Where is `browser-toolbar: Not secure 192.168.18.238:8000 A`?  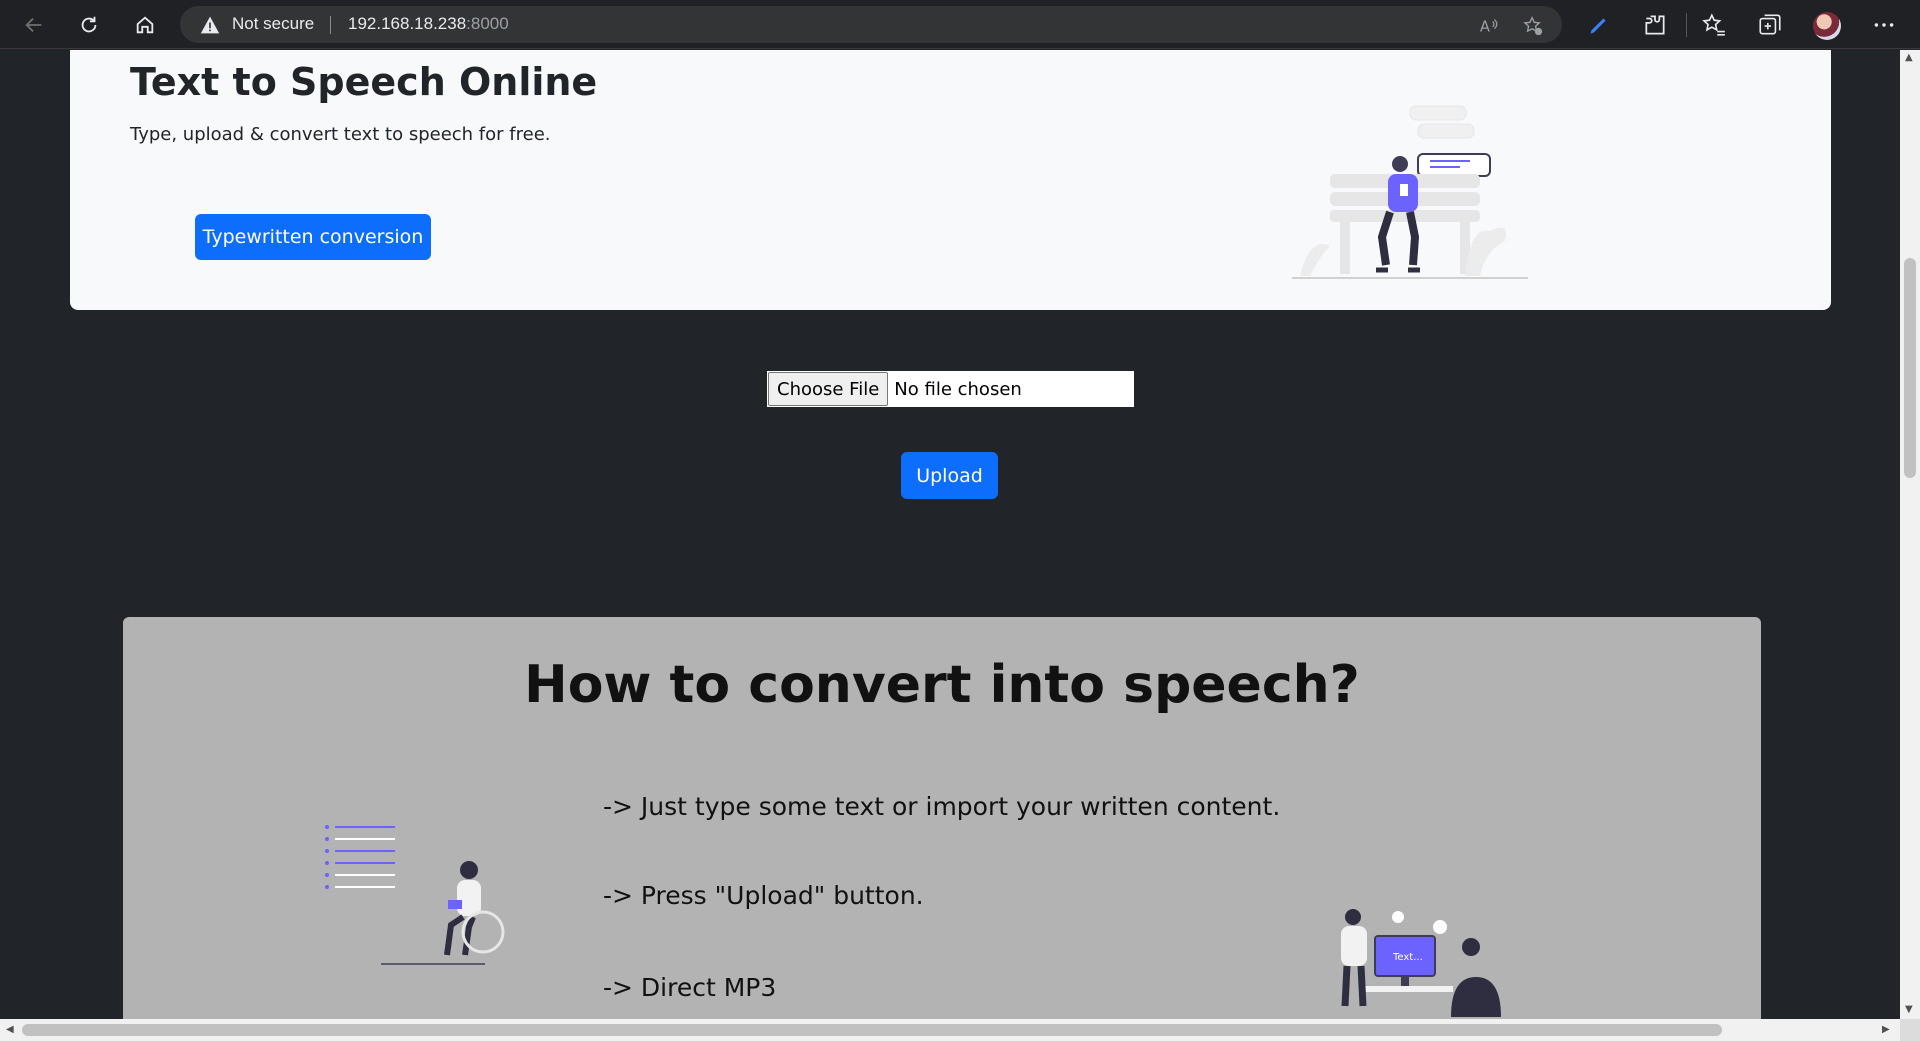 browser-toolbar: Not secure 192.168.18.238:8000 A is located at coordinates (960, 24).